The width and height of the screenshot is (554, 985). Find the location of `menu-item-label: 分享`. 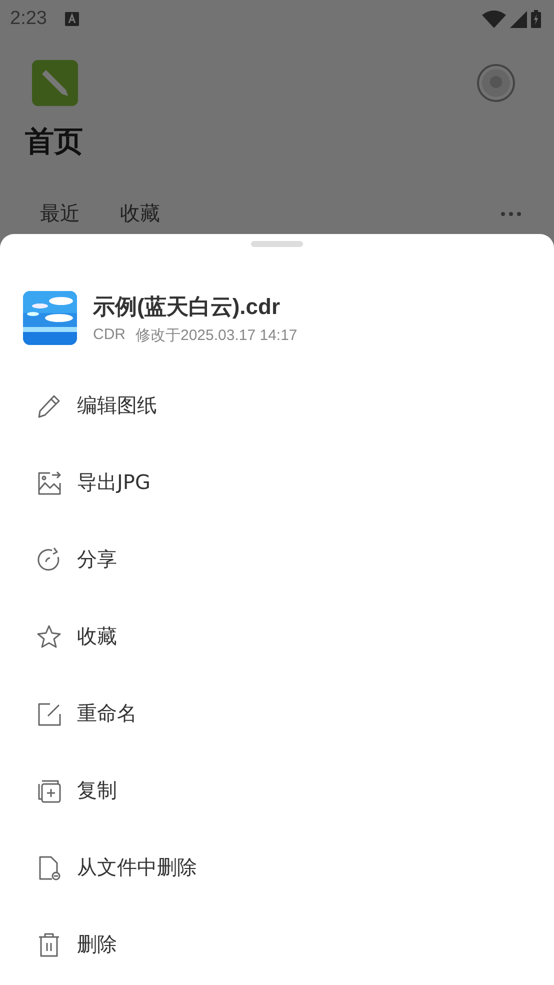

menu-item-label: 分享 is located at coordinates (97, 559).